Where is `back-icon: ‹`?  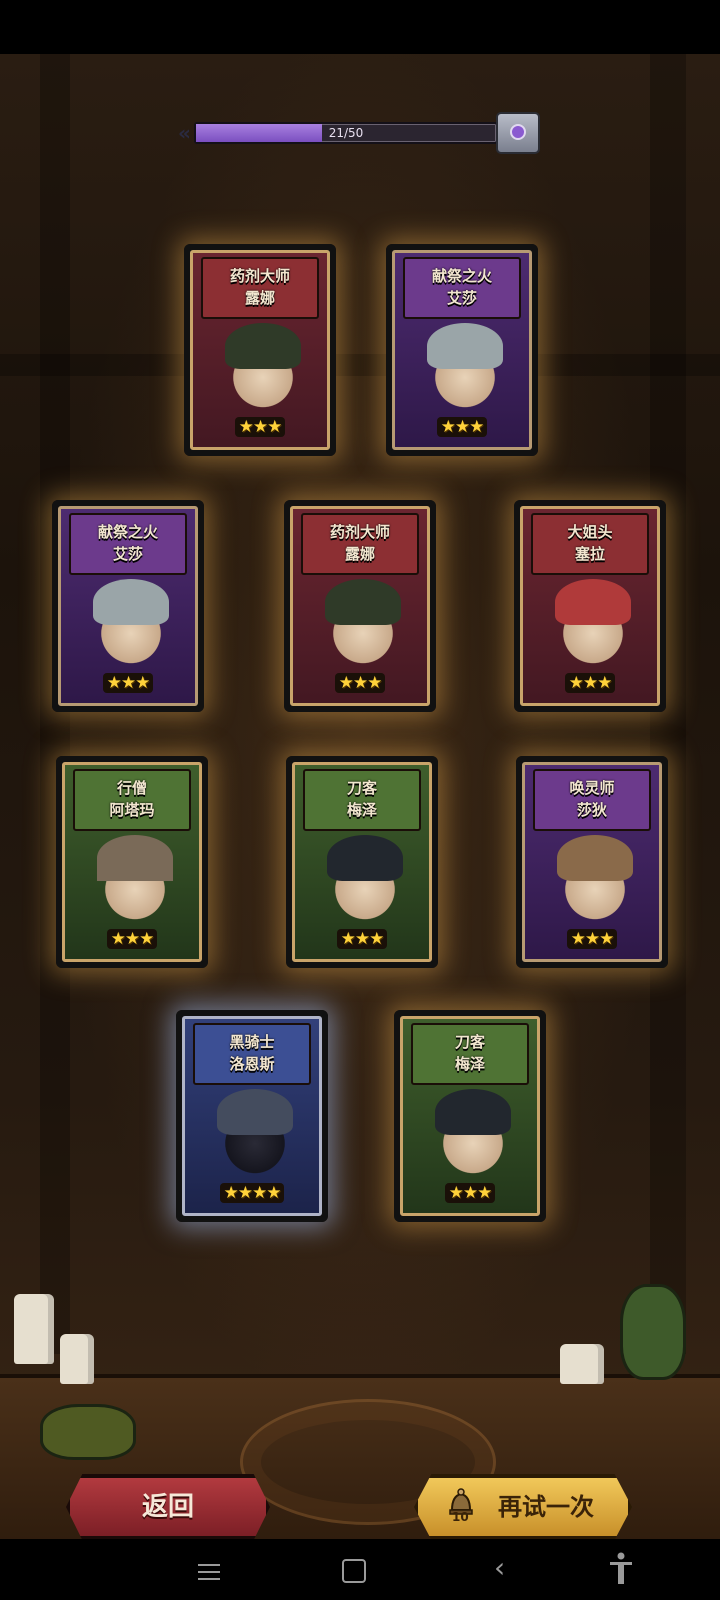
back-icon: ‹ is located at coordinates (499, 1568).